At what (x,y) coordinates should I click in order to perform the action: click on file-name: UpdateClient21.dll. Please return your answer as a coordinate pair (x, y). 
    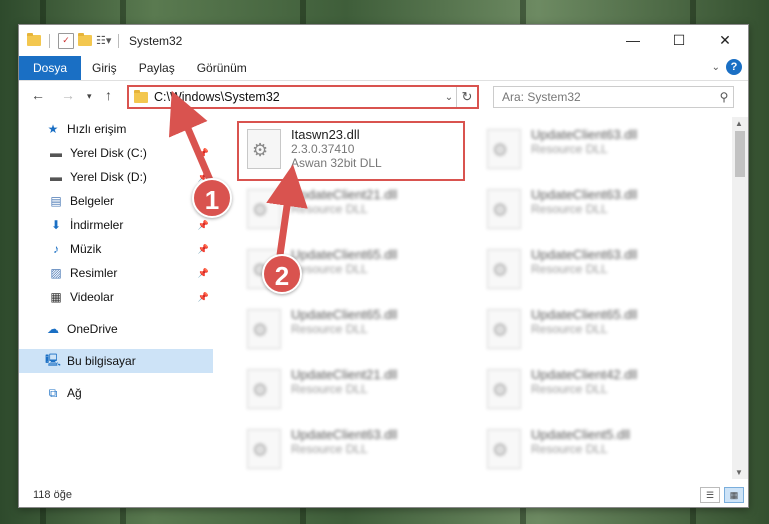
    Looking at the image, I should click on (344, 374).